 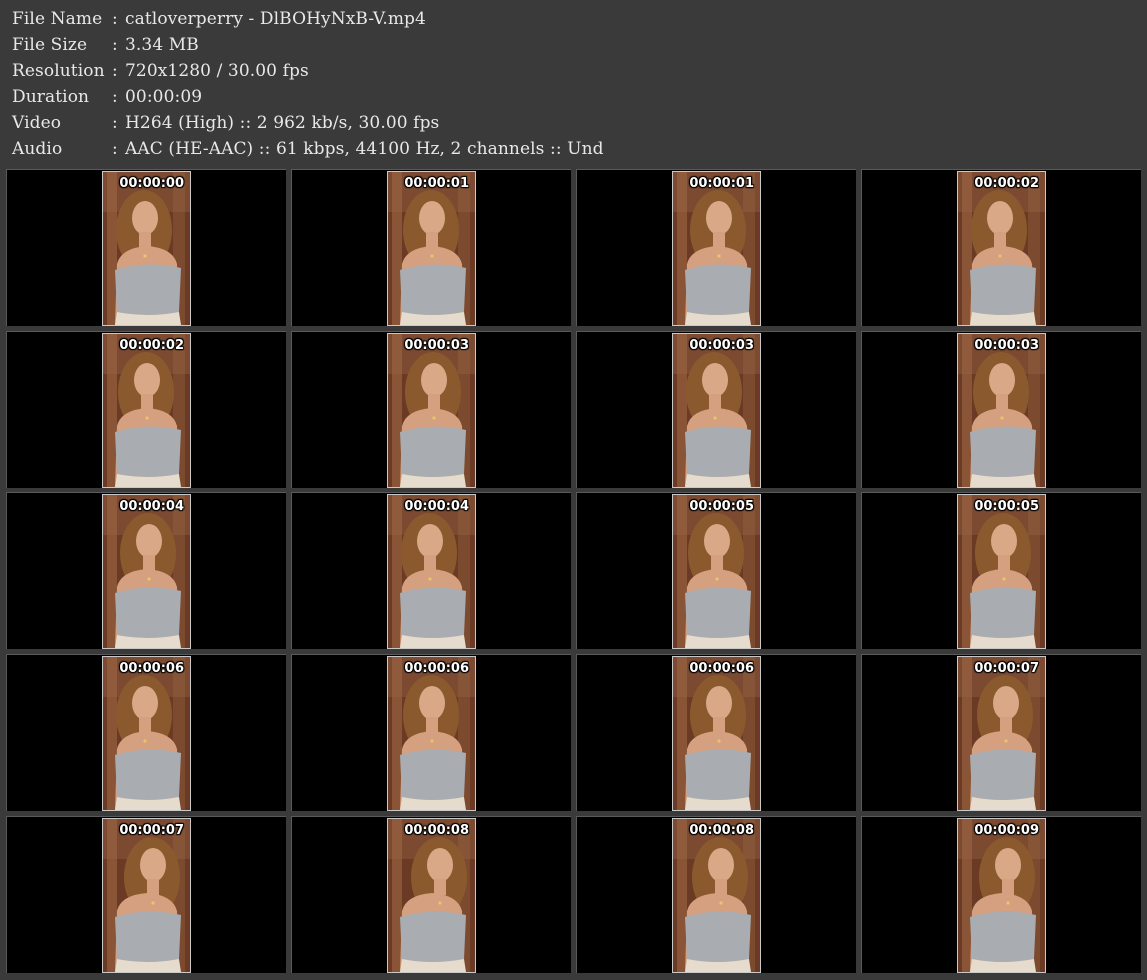 I want to click on thumbnail-cell: 00:00:00, so click(x=146, y=247).